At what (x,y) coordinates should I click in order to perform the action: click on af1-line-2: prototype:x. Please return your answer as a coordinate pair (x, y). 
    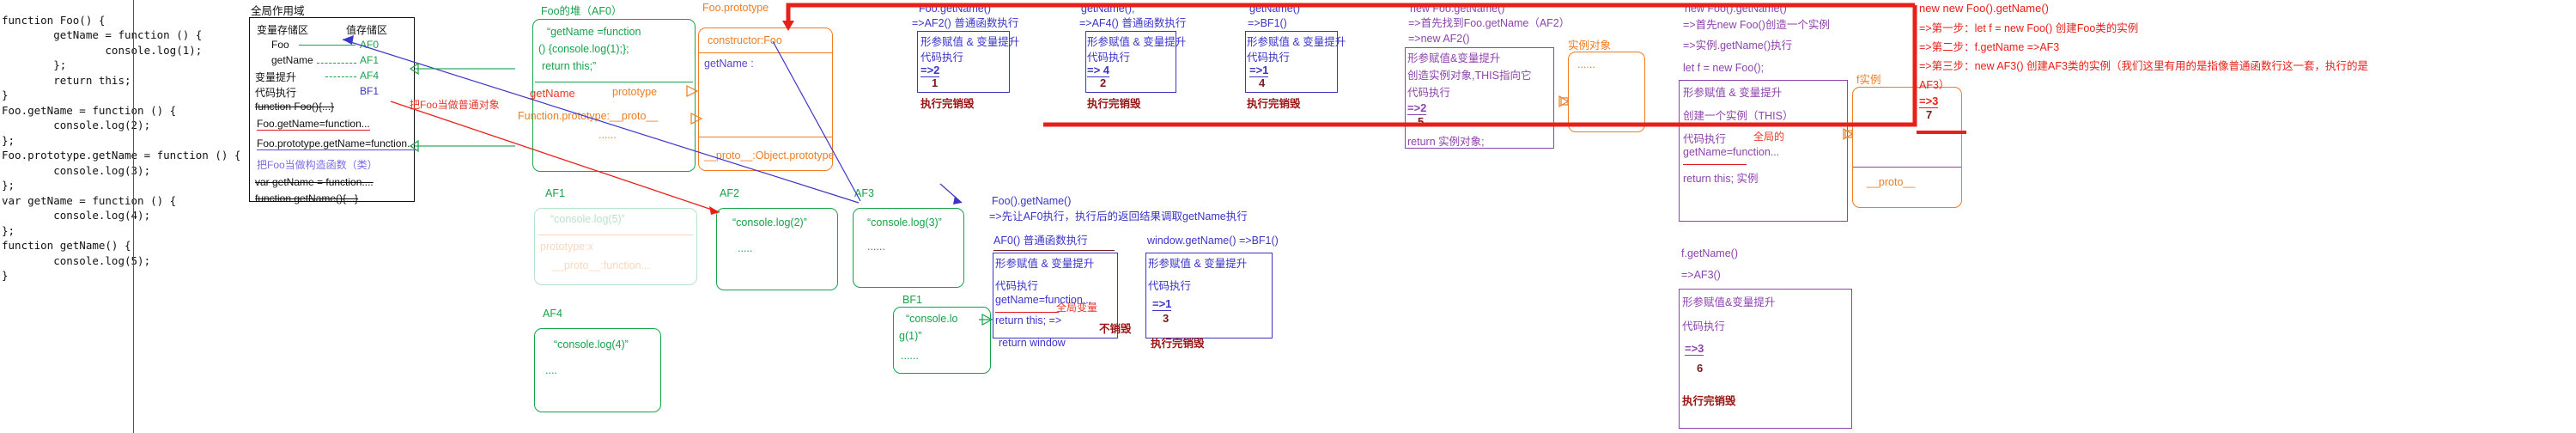
    Looking at the image, I should click on (566, 247).